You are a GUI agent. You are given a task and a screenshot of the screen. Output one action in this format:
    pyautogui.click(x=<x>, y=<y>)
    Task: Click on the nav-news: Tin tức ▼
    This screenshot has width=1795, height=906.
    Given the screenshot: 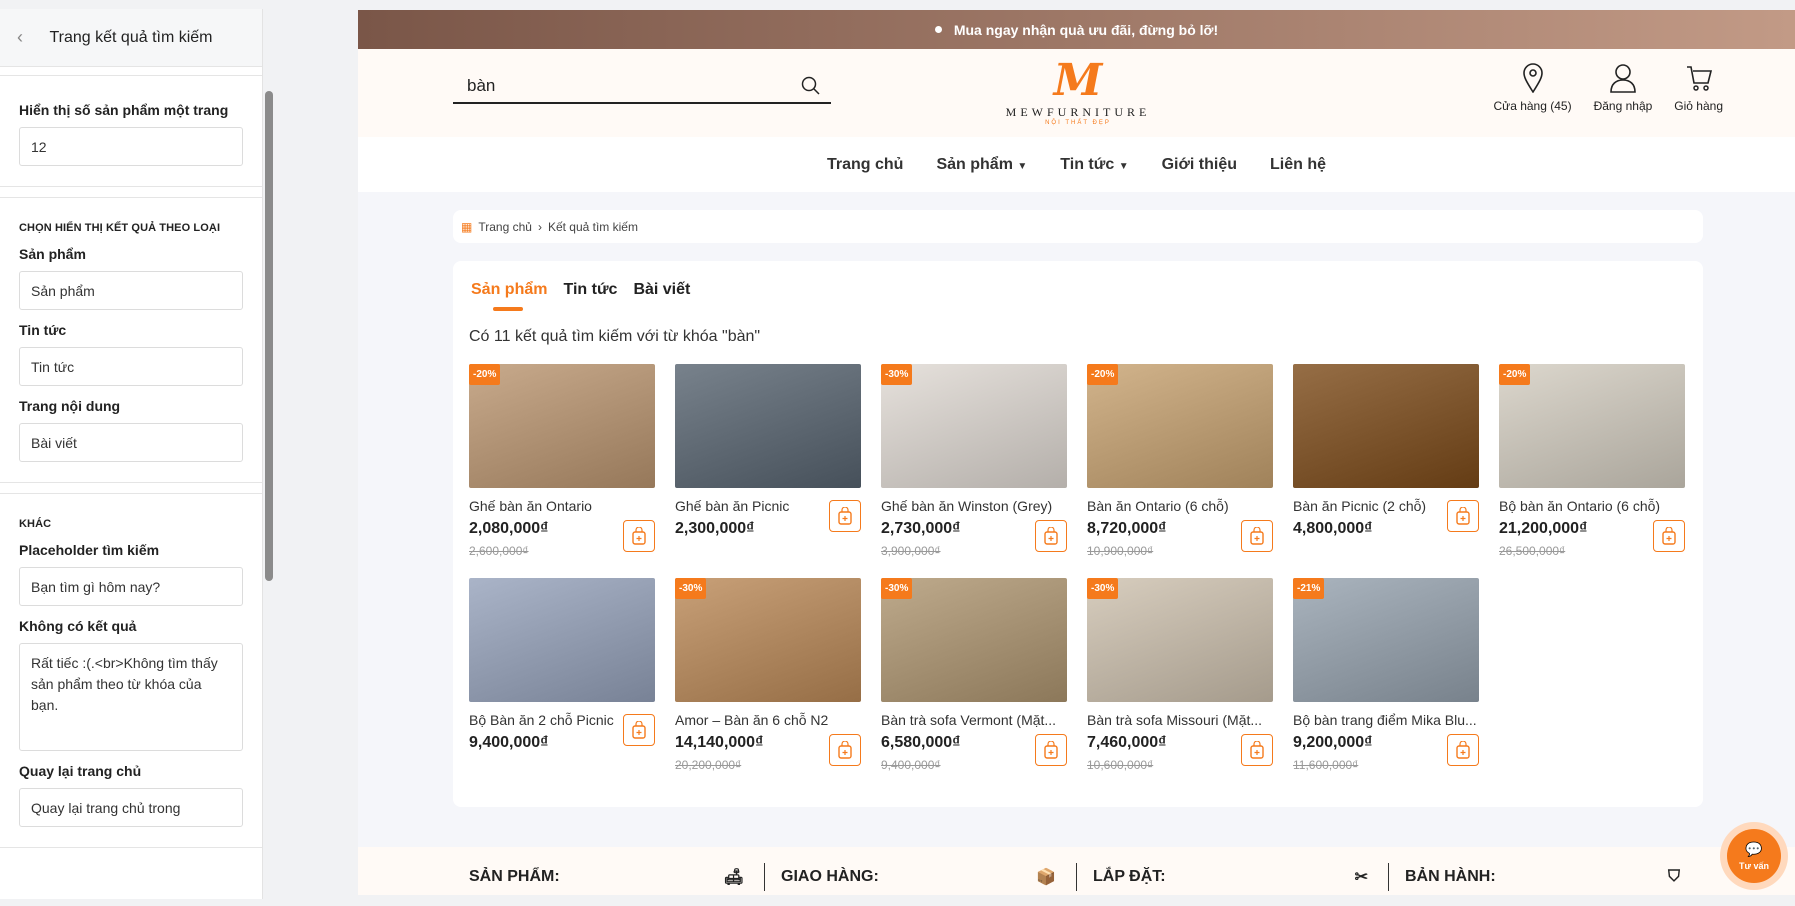 What is the action you would take?
    pyautogui.click(x=1094, y=165)
    